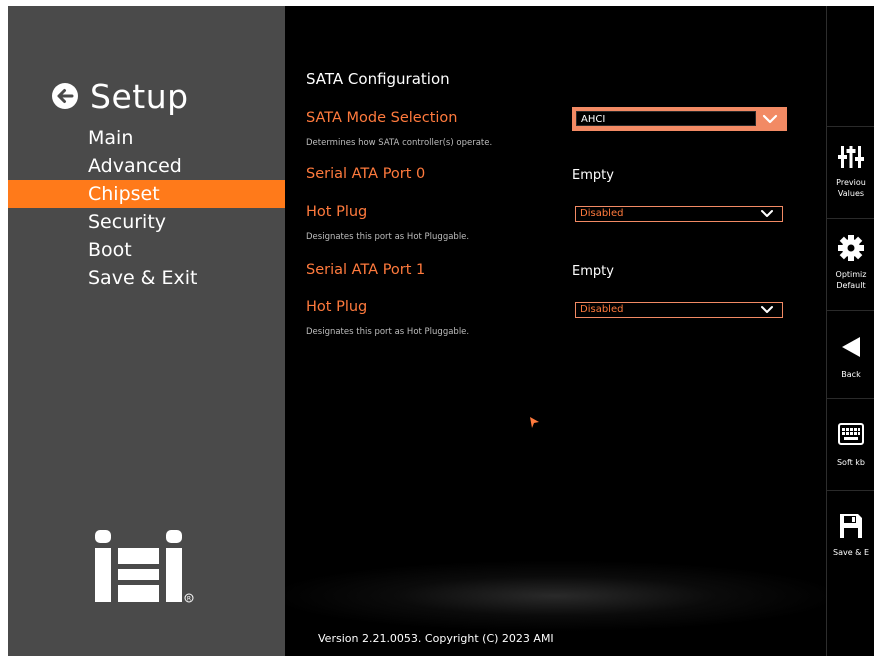  Describe the element at coordinates (337, 307) in the screenshot. I see `hot-plug-1-label: Hot Plug` at that location.